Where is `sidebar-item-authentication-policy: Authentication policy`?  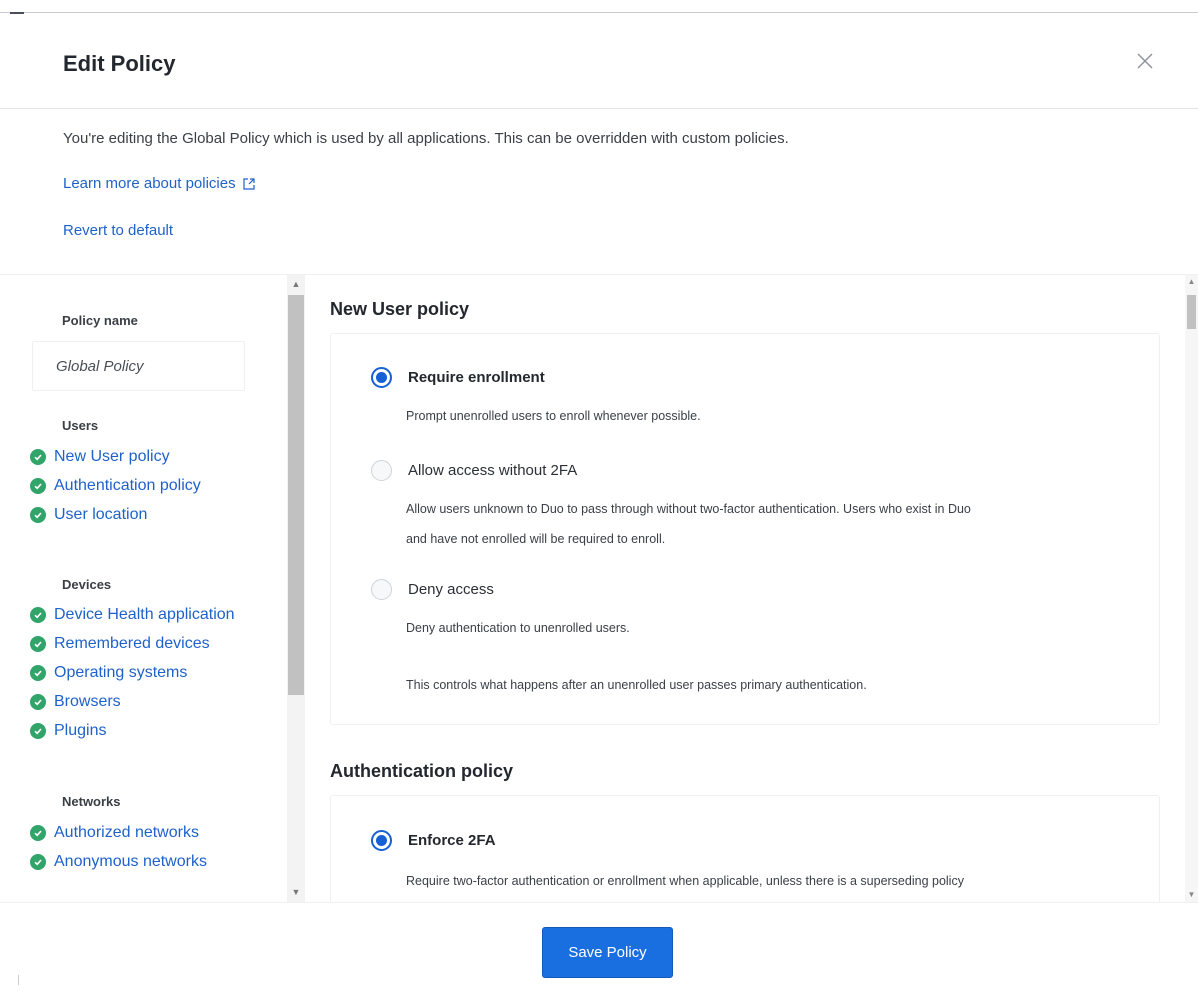 sidebar-item-authentication-policy: Authentication policy is located at coordinates (115, 486).